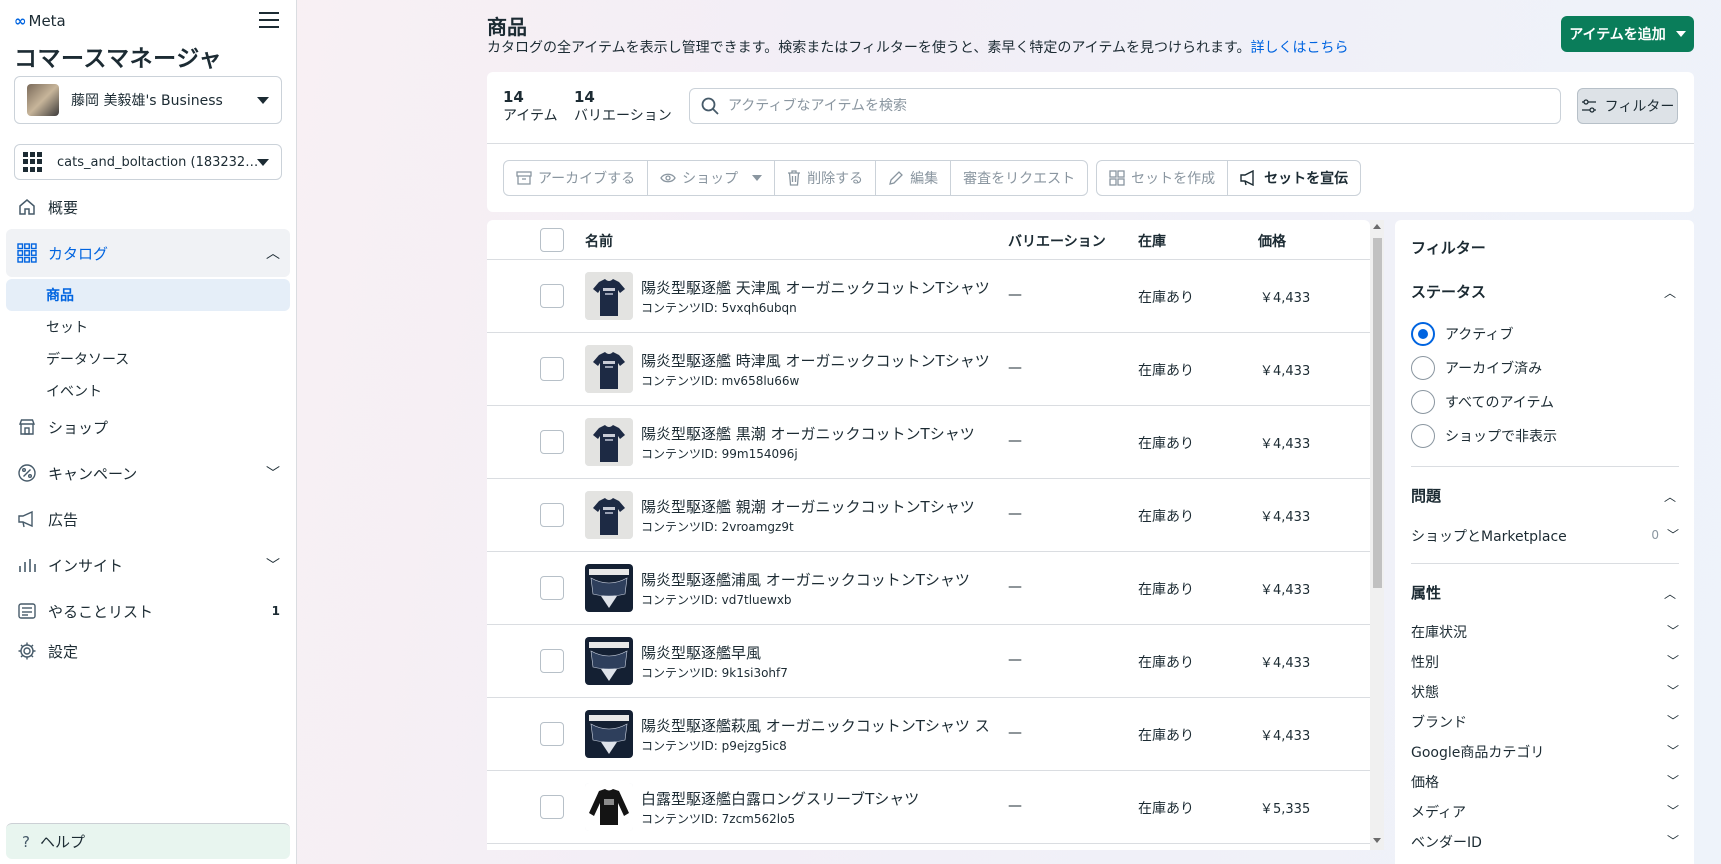 The width and height of the screenshot is (1721, 864). I want to click on search-box, so click(1125, 106).